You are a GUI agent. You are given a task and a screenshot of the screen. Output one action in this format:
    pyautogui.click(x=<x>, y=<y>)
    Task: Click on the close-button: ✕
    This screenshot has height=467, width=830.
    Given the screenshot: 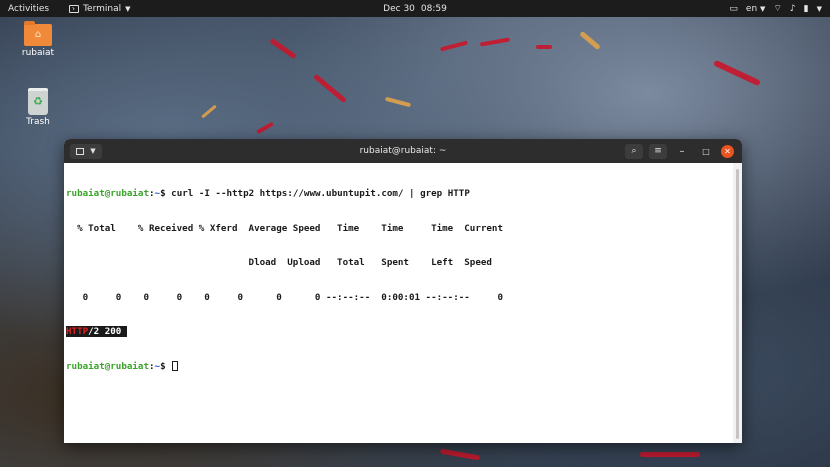 What is the action you would take?
    pyautogui.click(x=727, y=151)
    